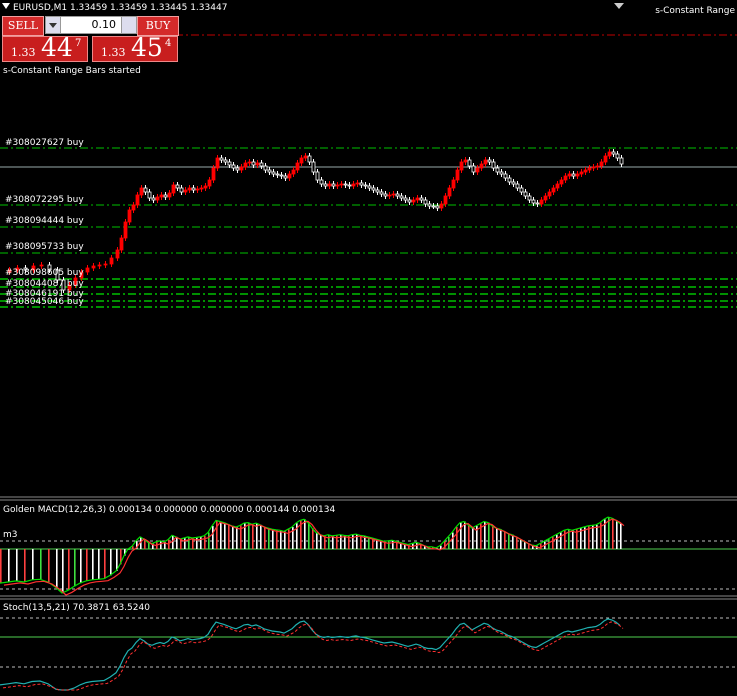  What do you see at coordinates (44, 143) in the screenshot?
I see `order-label: #308027627 buy` at bounding box center [44, 143].